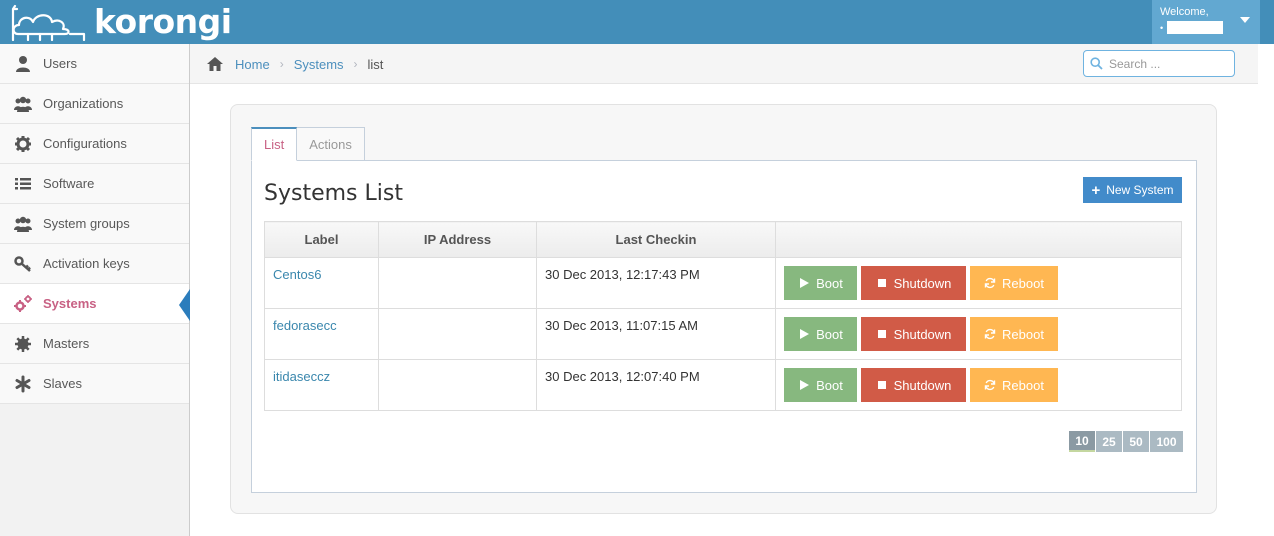  I want to click on sidebar-item-label: Slaves, so click(63, 383).